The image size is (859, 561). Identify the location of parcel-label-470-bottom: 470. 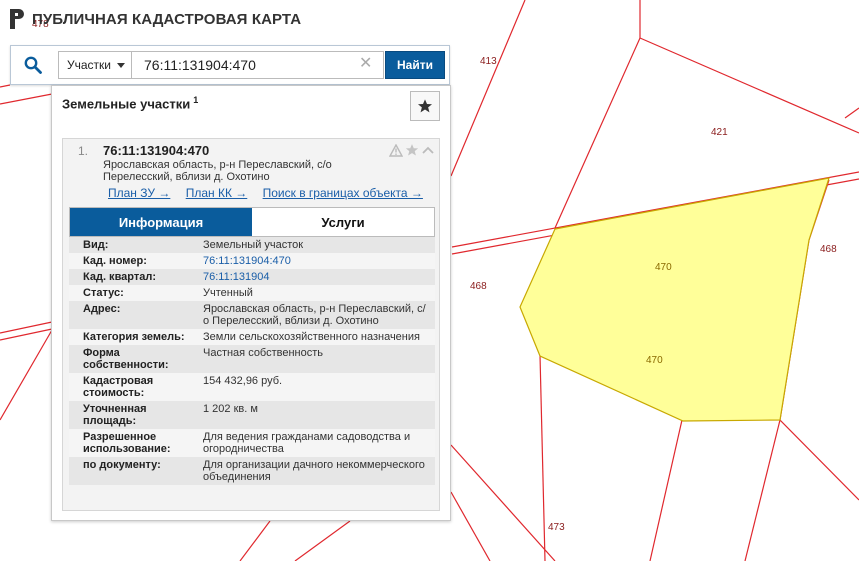
(654, 360).